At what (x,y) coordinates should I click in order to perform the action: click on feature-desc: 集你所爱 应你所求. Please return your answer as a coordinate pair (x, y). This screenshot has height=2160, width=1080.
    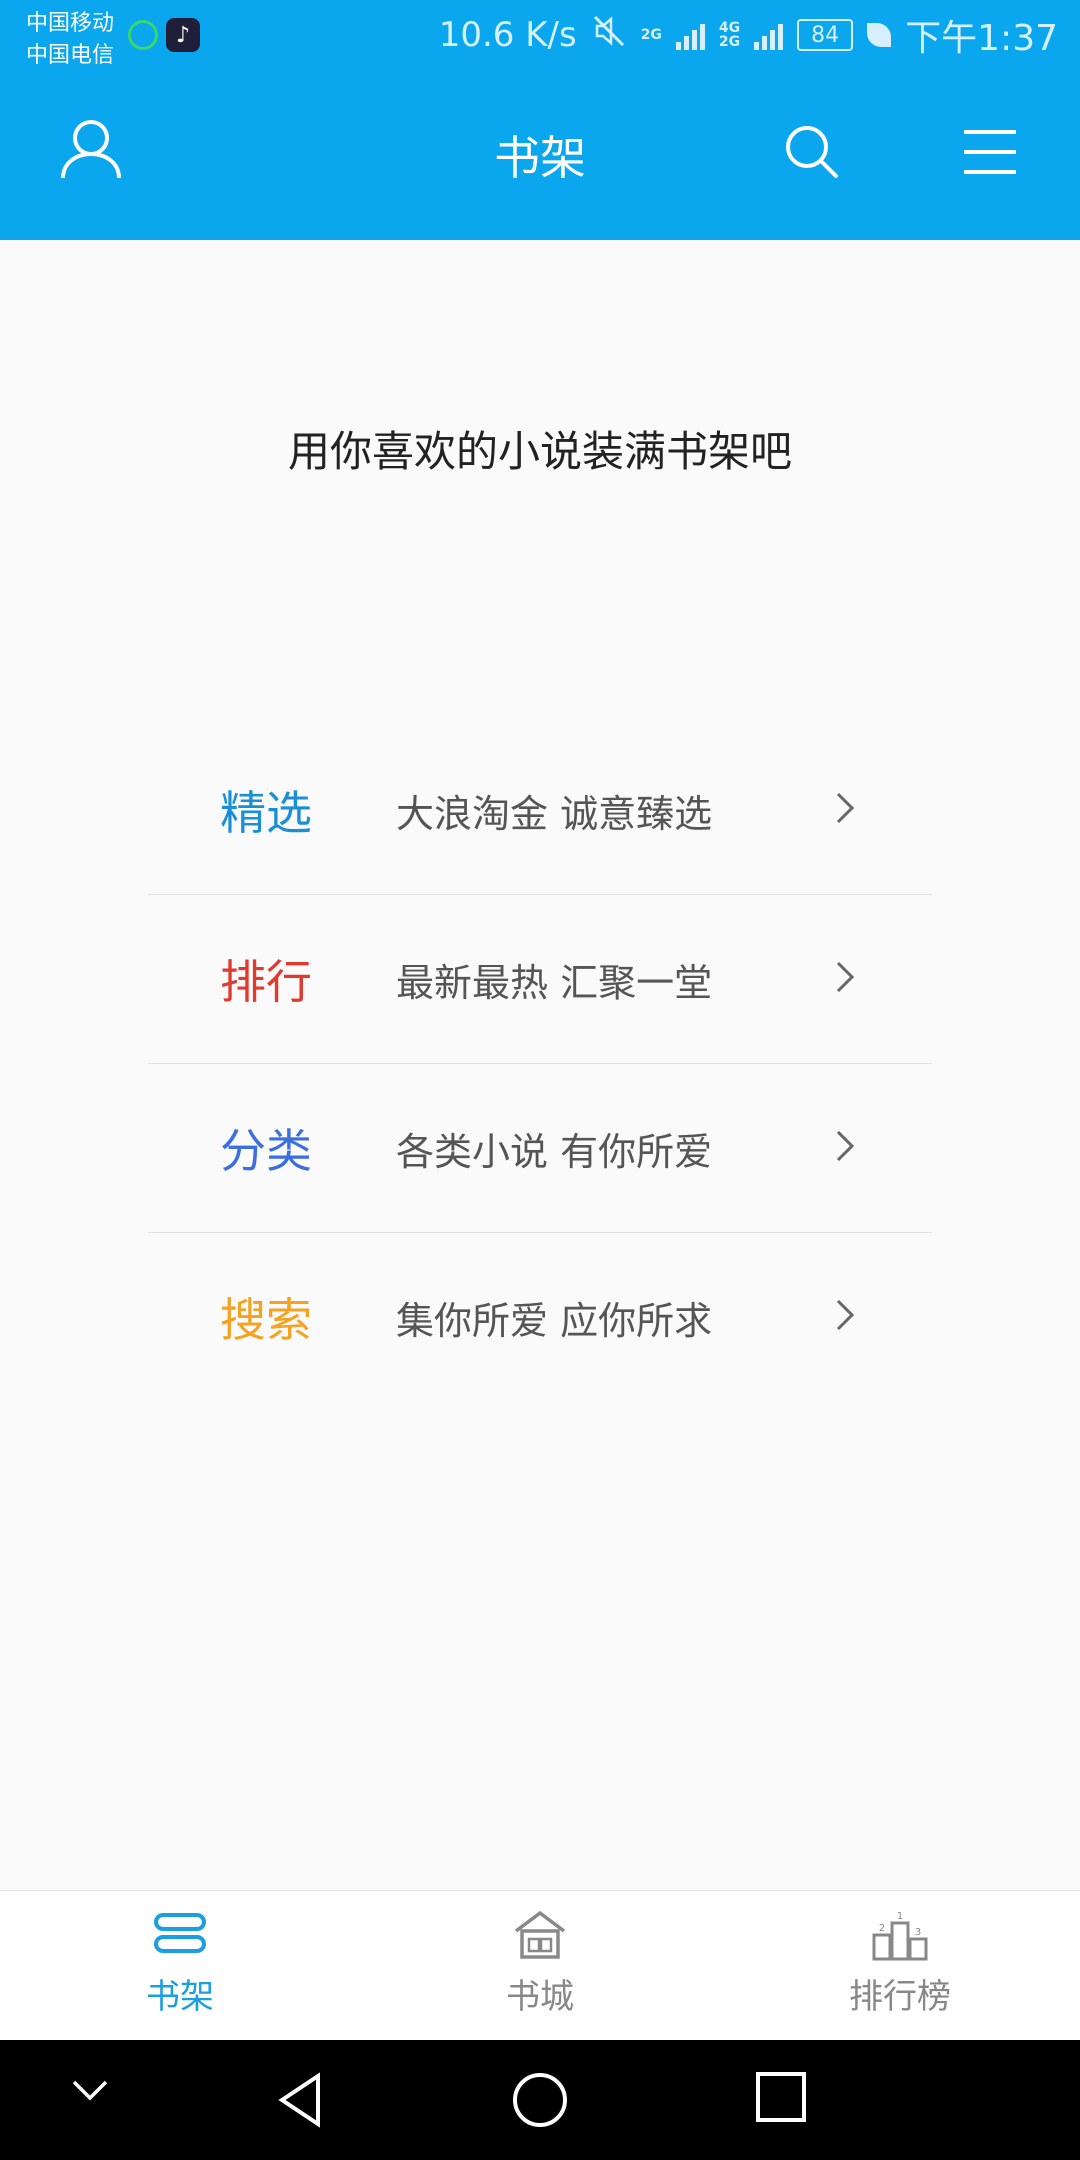
    Looking at the image, I should click on (554, 1320).